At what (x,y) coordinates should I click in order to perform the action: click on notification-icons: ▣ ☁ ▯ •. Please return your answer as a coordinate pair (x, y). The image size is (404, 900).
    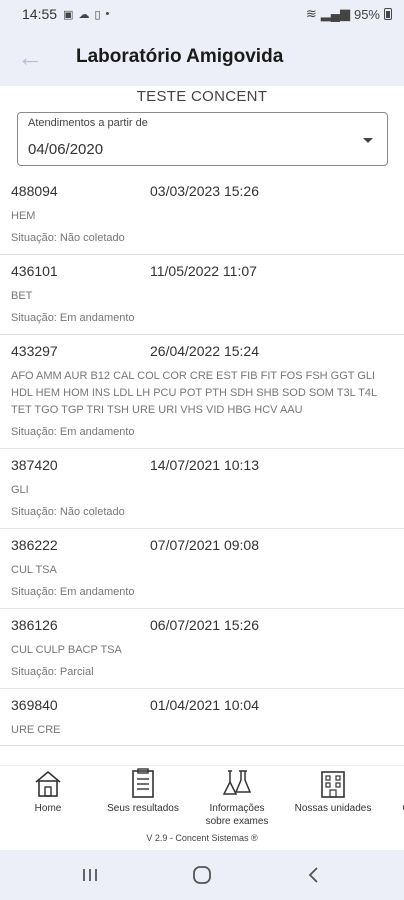
    Looking at the image, I should click on (86, 14).